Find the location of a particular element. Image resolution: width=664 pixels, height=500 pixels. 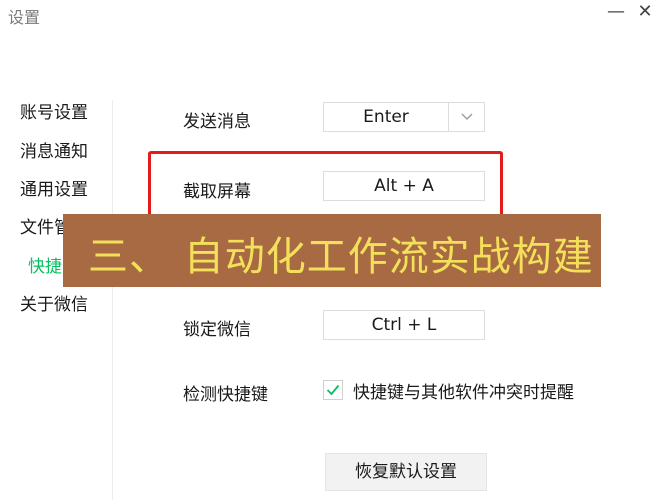

close-button: ✕ is located at coordinates (645, 12).